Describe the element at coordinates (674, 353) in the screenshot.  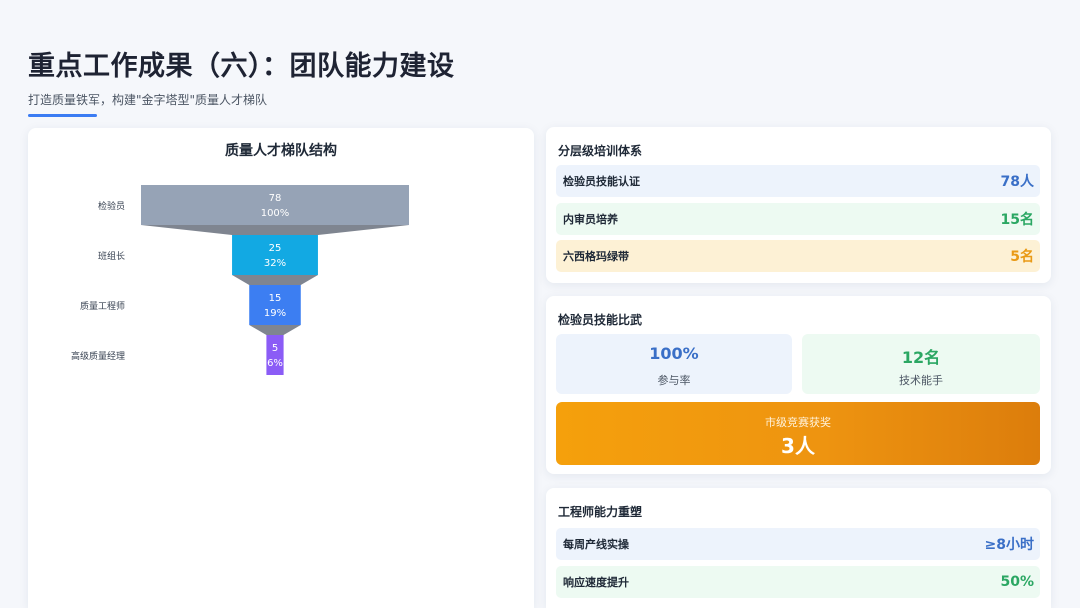
I see `participation-value: 100%` at that location.